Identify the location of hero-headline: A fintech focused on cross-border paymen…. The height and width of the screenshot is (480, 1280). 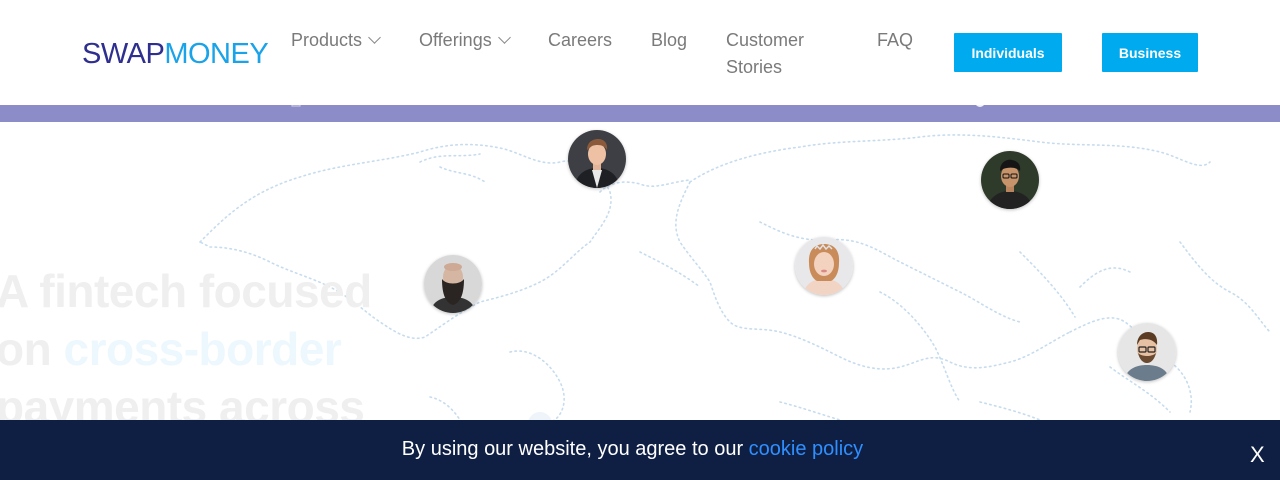
(186, 341).